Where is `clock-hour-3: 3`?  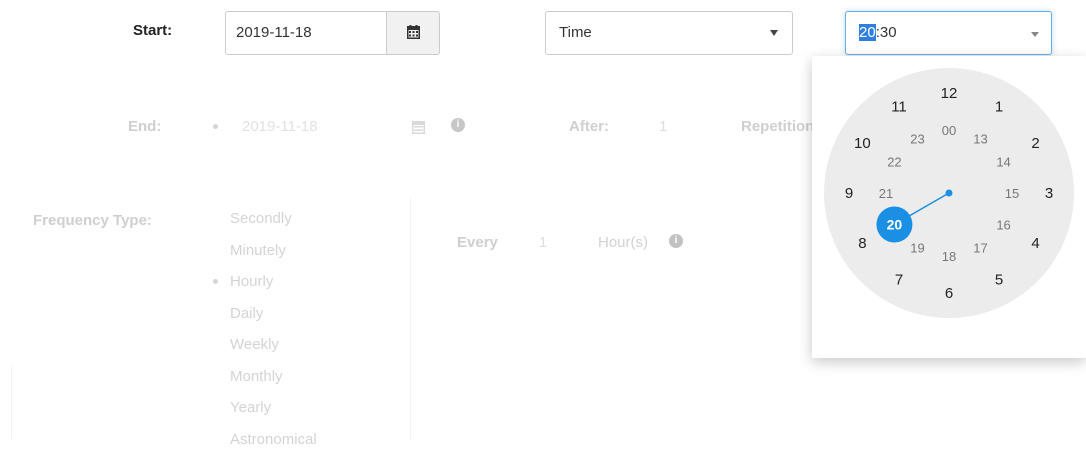
clock-hour-3: 3 is located at coordinates (1049, 193).